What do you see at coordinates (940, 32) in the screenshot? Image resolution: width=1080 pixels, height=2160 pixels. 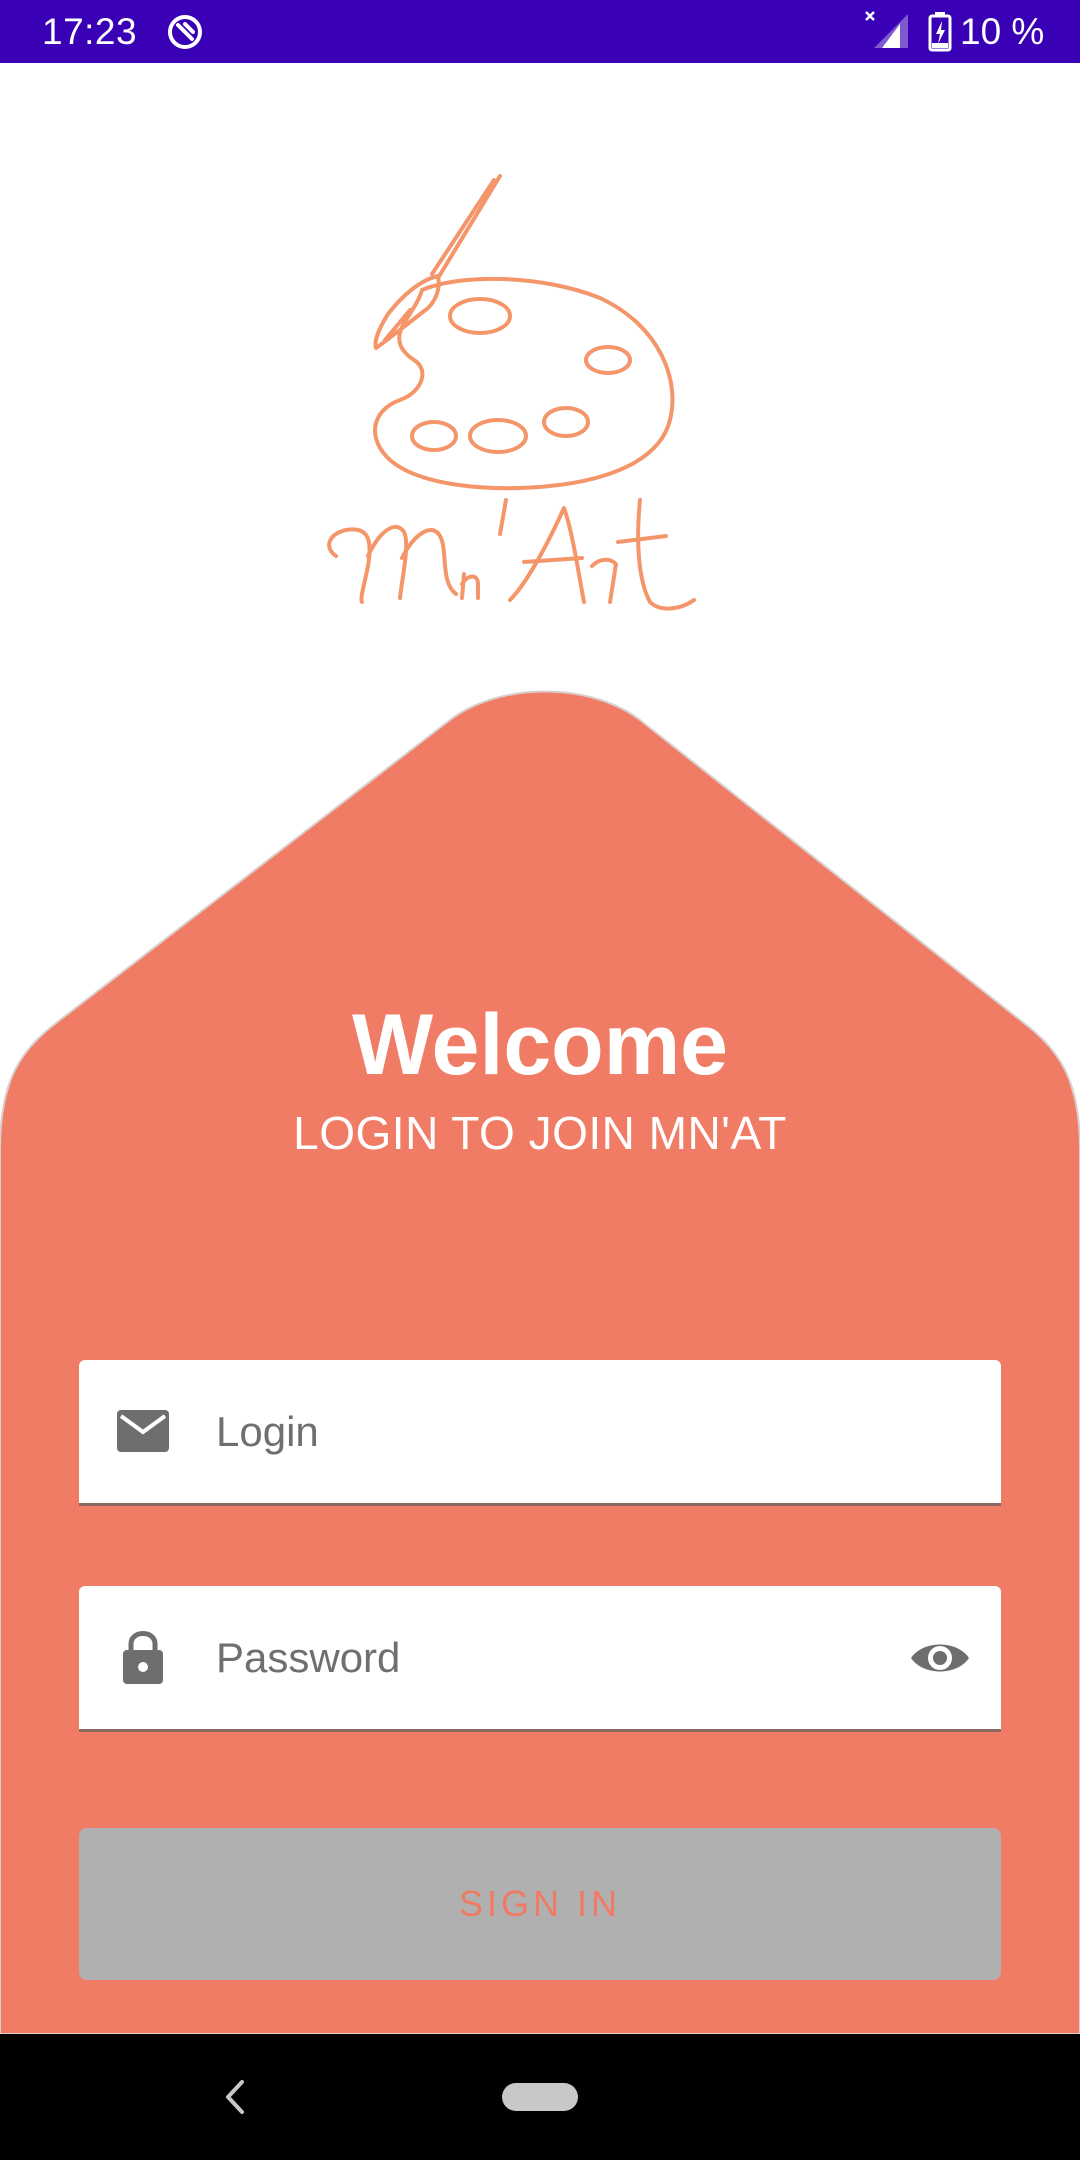 I see `battery-charging-icon` at bounding box center [940, 32].